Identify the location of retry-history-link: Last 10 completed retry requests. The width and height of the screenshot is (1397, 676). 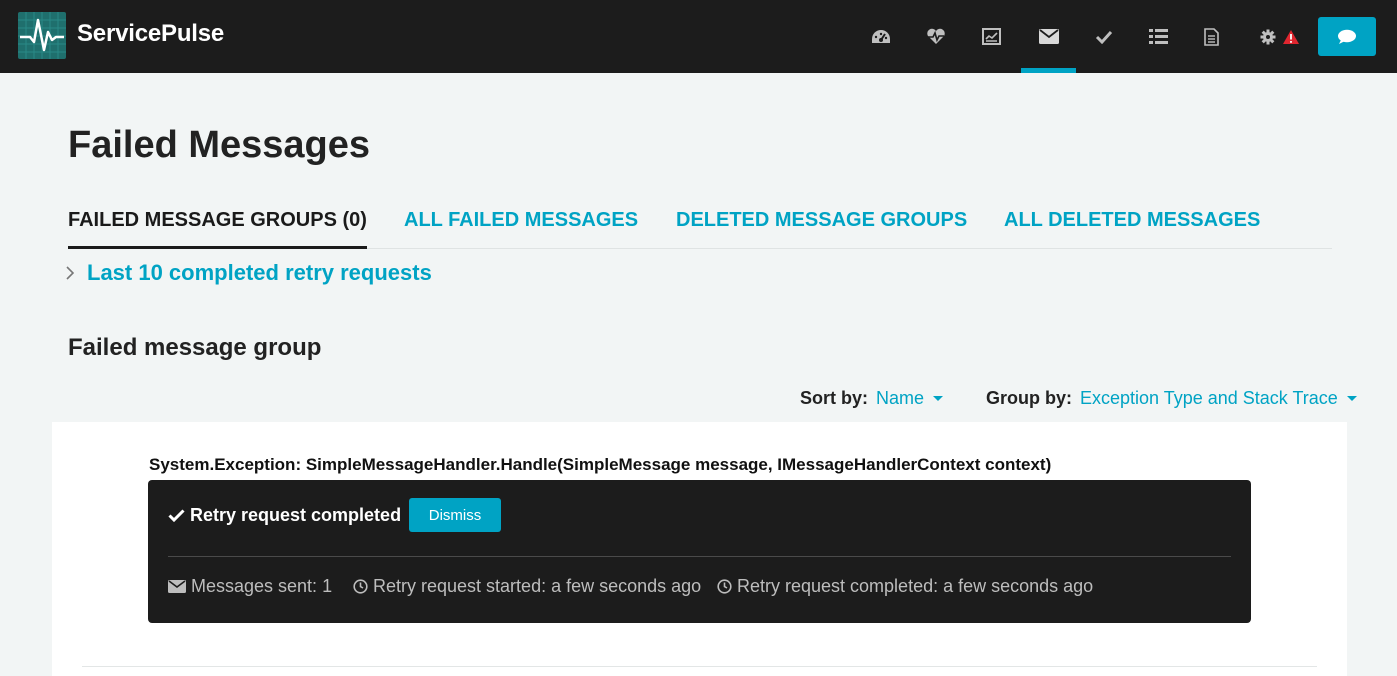
(259, 273).